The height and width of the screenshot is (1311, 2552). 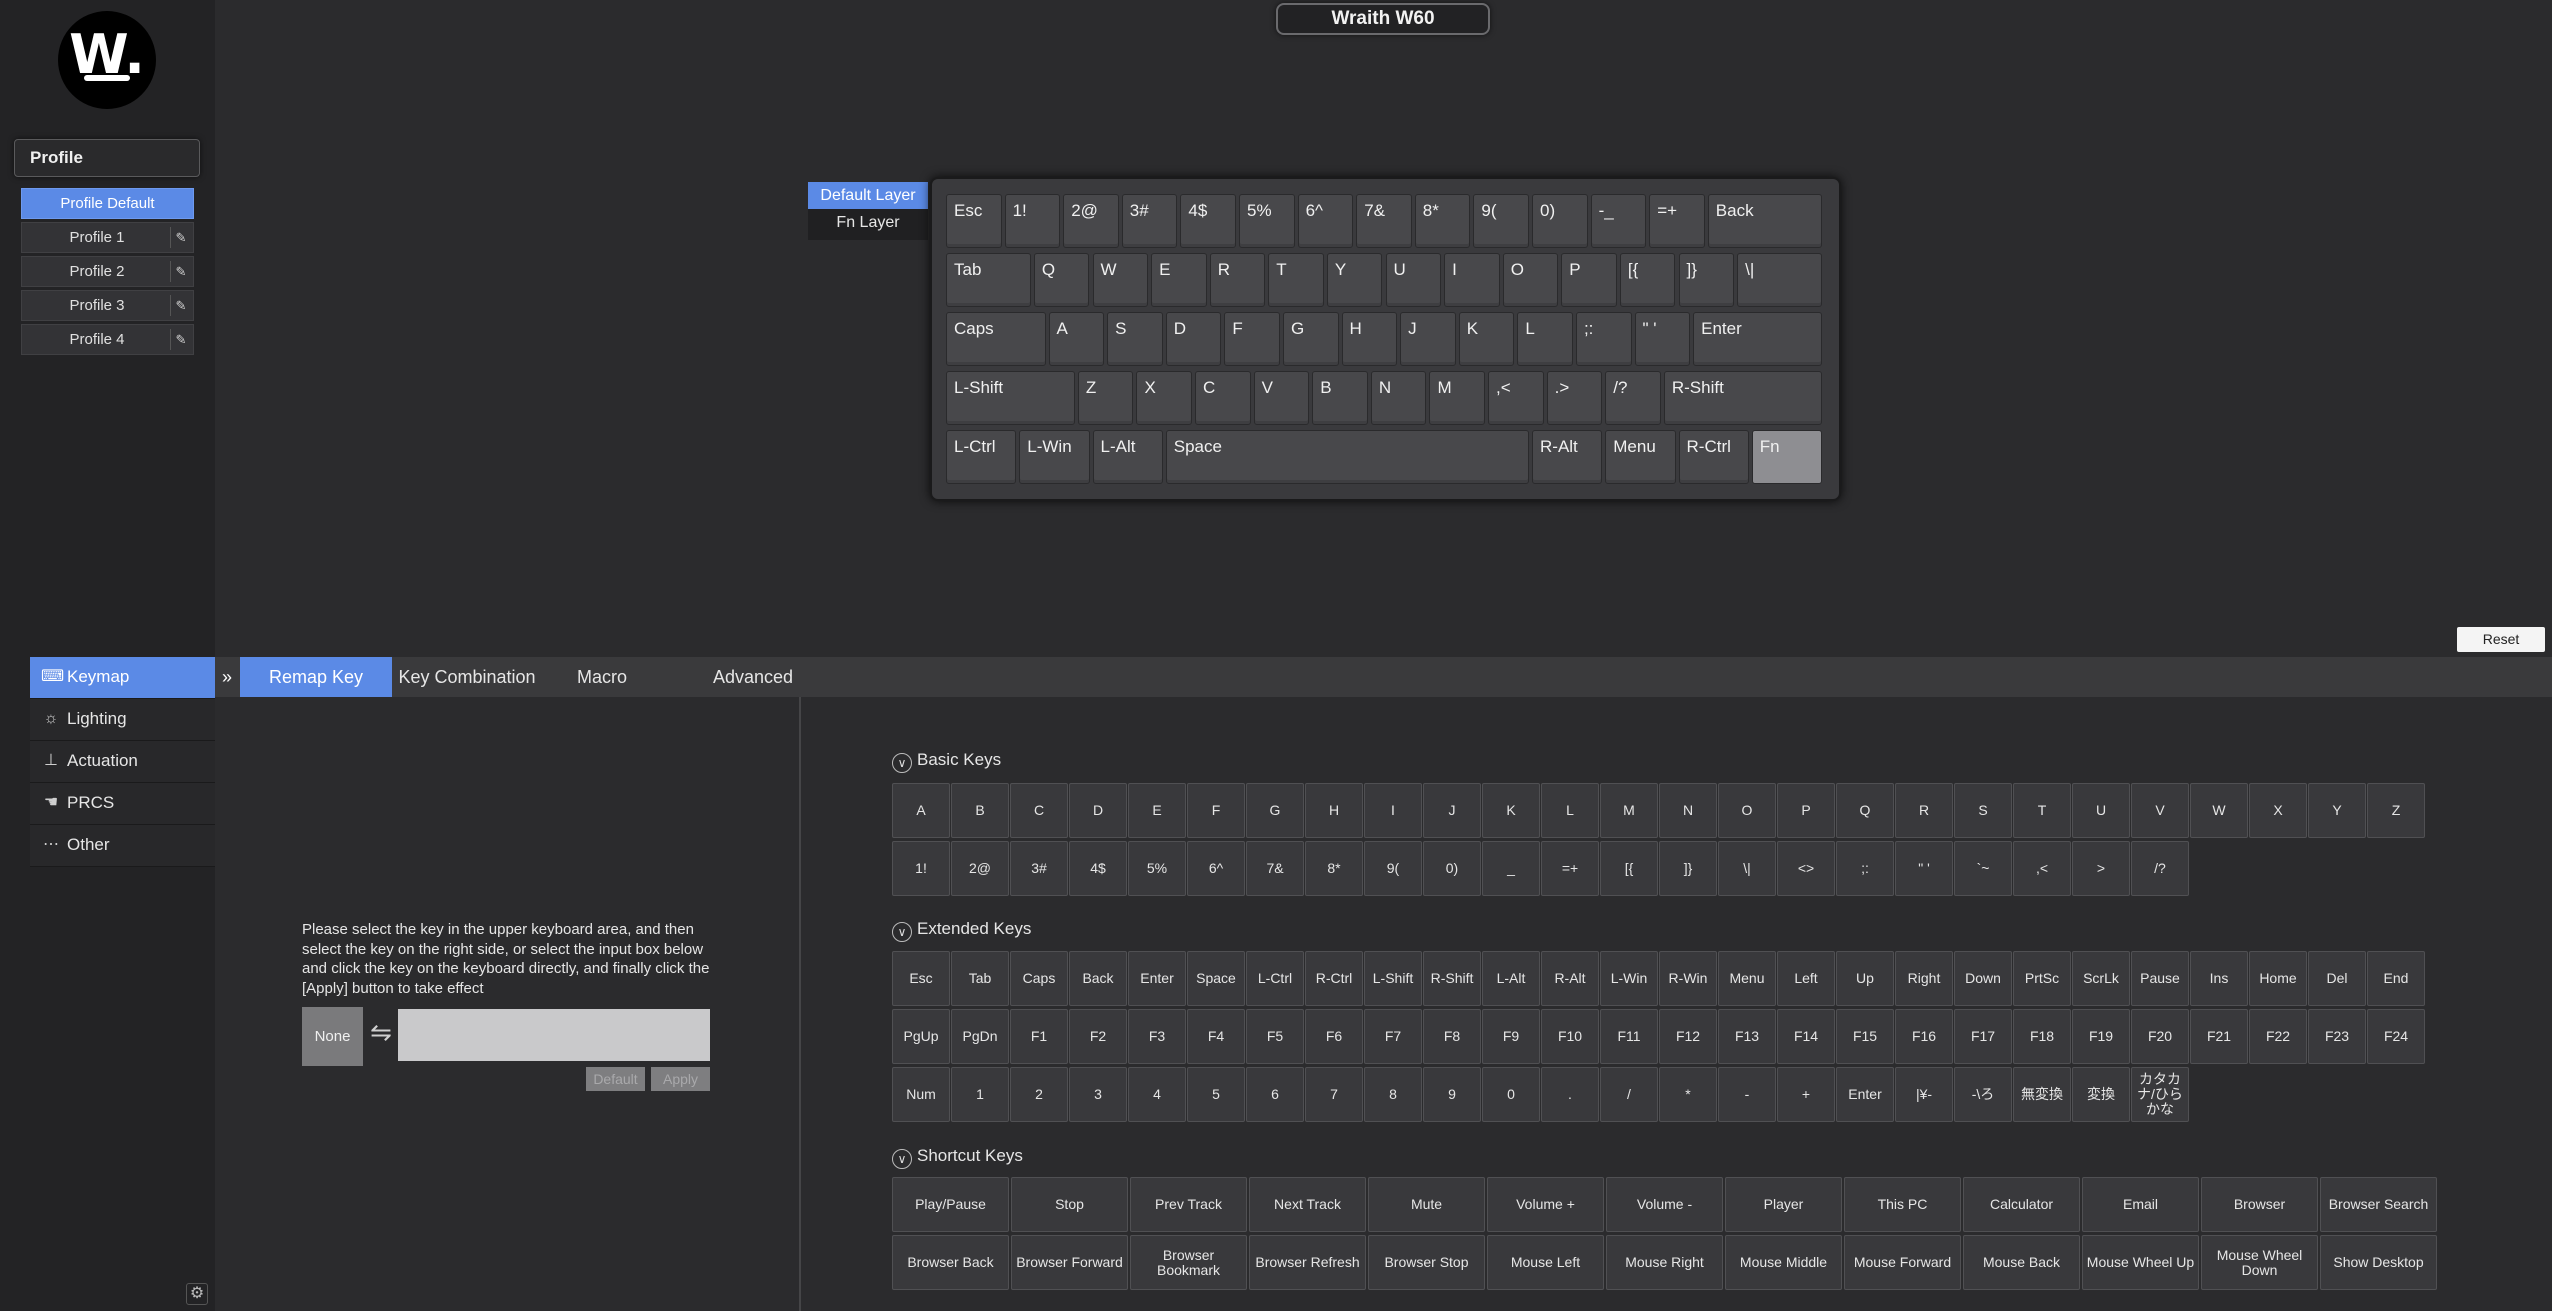 What do you see at coordinates (107, 237) in the screenshot?
I see `profile-item: Profile 1 ✎` at bounding box center [107, 237].